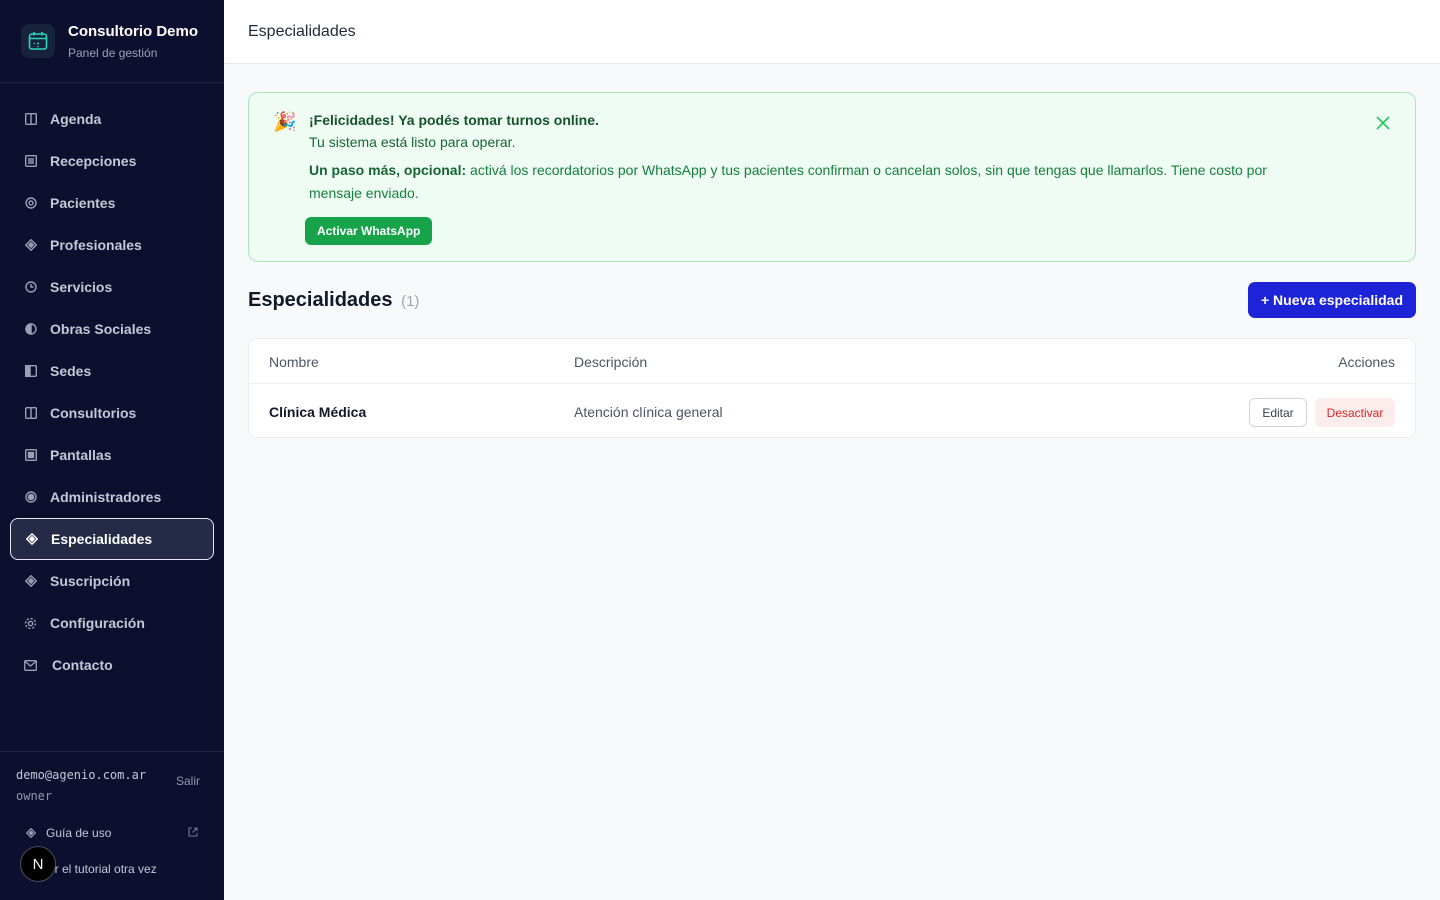 The width and height of the screenshot is (1440, 900). What do you see at coordinates (30, 665) in the screenshot?
I see `mail-icon` at bounding box center [30, 665].